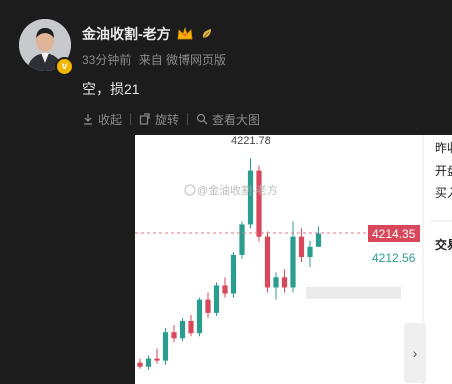  I want to click on view-large-icon, so click(202, 119).